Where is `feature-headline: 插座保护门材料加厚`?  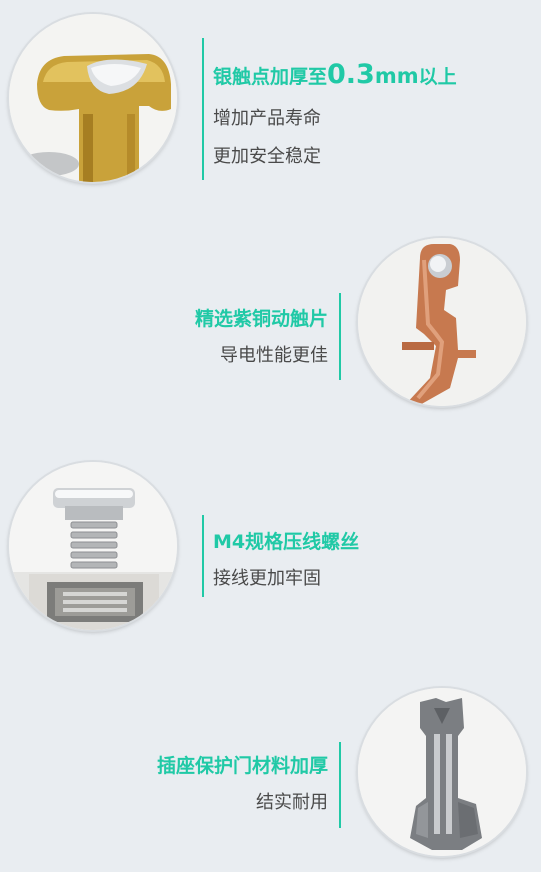 feature-headline: 插座保护门材料加厚 is located at coordinates (242, 766).